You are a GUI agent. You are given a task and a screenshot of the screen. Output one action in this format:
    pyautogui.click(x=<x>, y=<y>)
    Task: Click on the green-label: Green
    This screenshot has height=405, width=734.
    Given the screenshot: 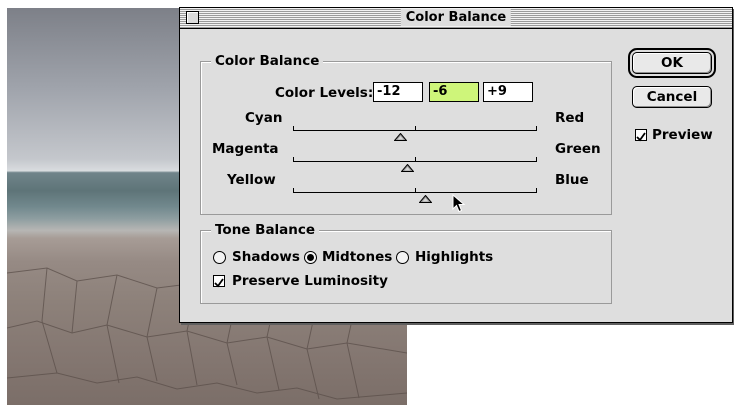 What is the action you would take?
    pyautogui.click(x=578, y=149)
    